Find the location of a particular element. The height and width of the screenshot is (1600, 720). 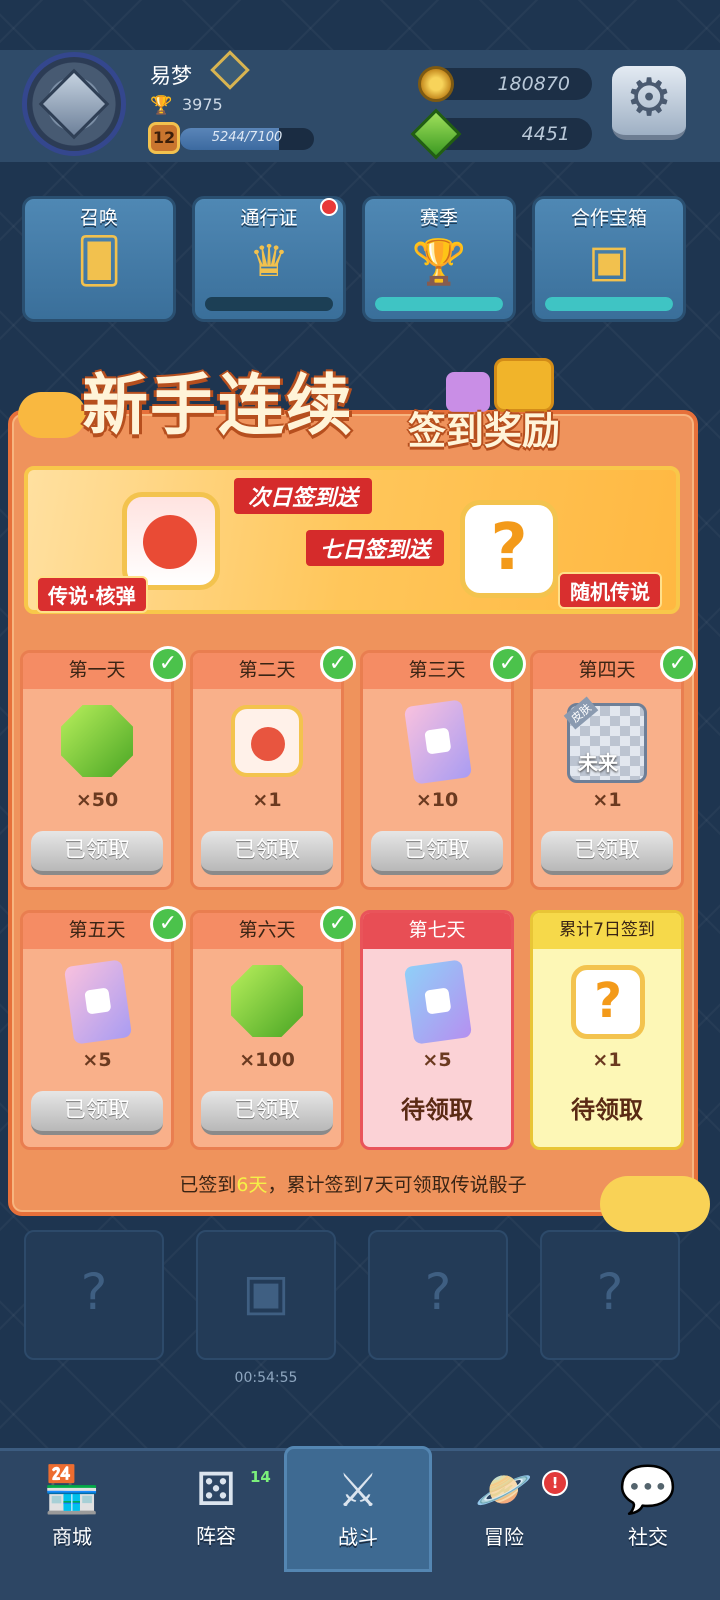

skin-name: 未来 is located at coordinates (598, 763).